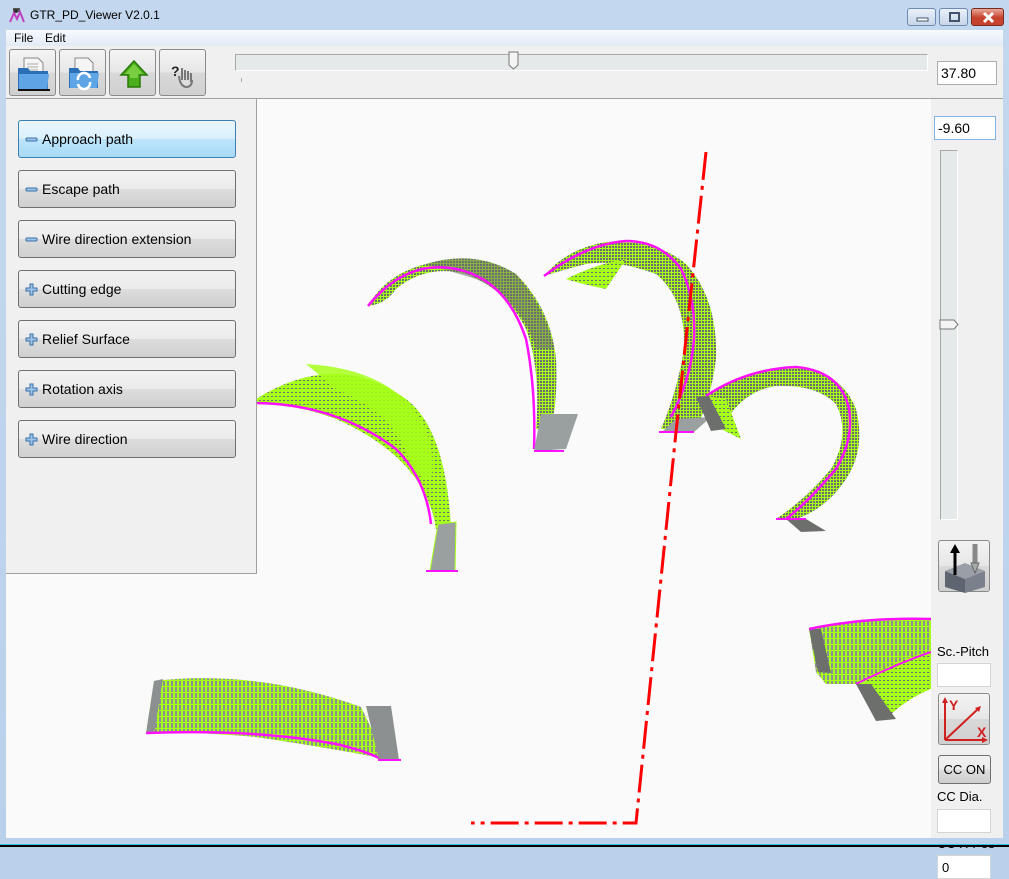  What do you see at coordinates (17, 15) in the screenshot?
I see `app-logo-icon` at bounding box center [17, 15].